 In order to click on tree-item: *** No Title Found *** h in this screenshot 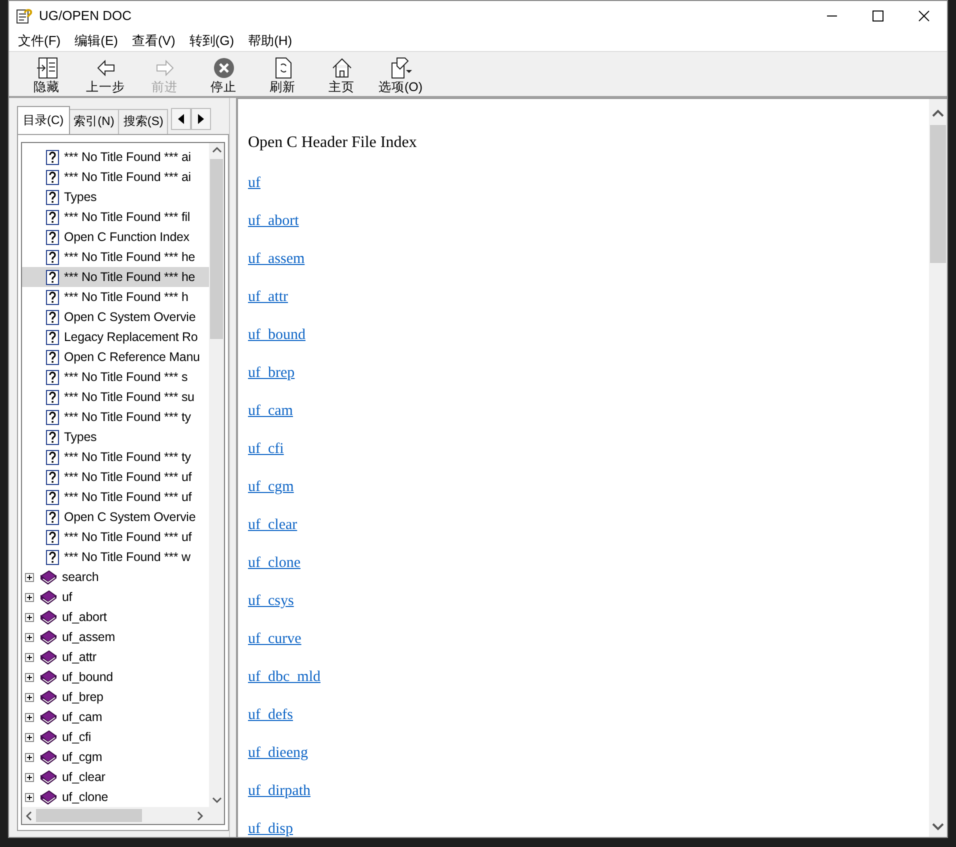, I will do `click(115, 297)`.